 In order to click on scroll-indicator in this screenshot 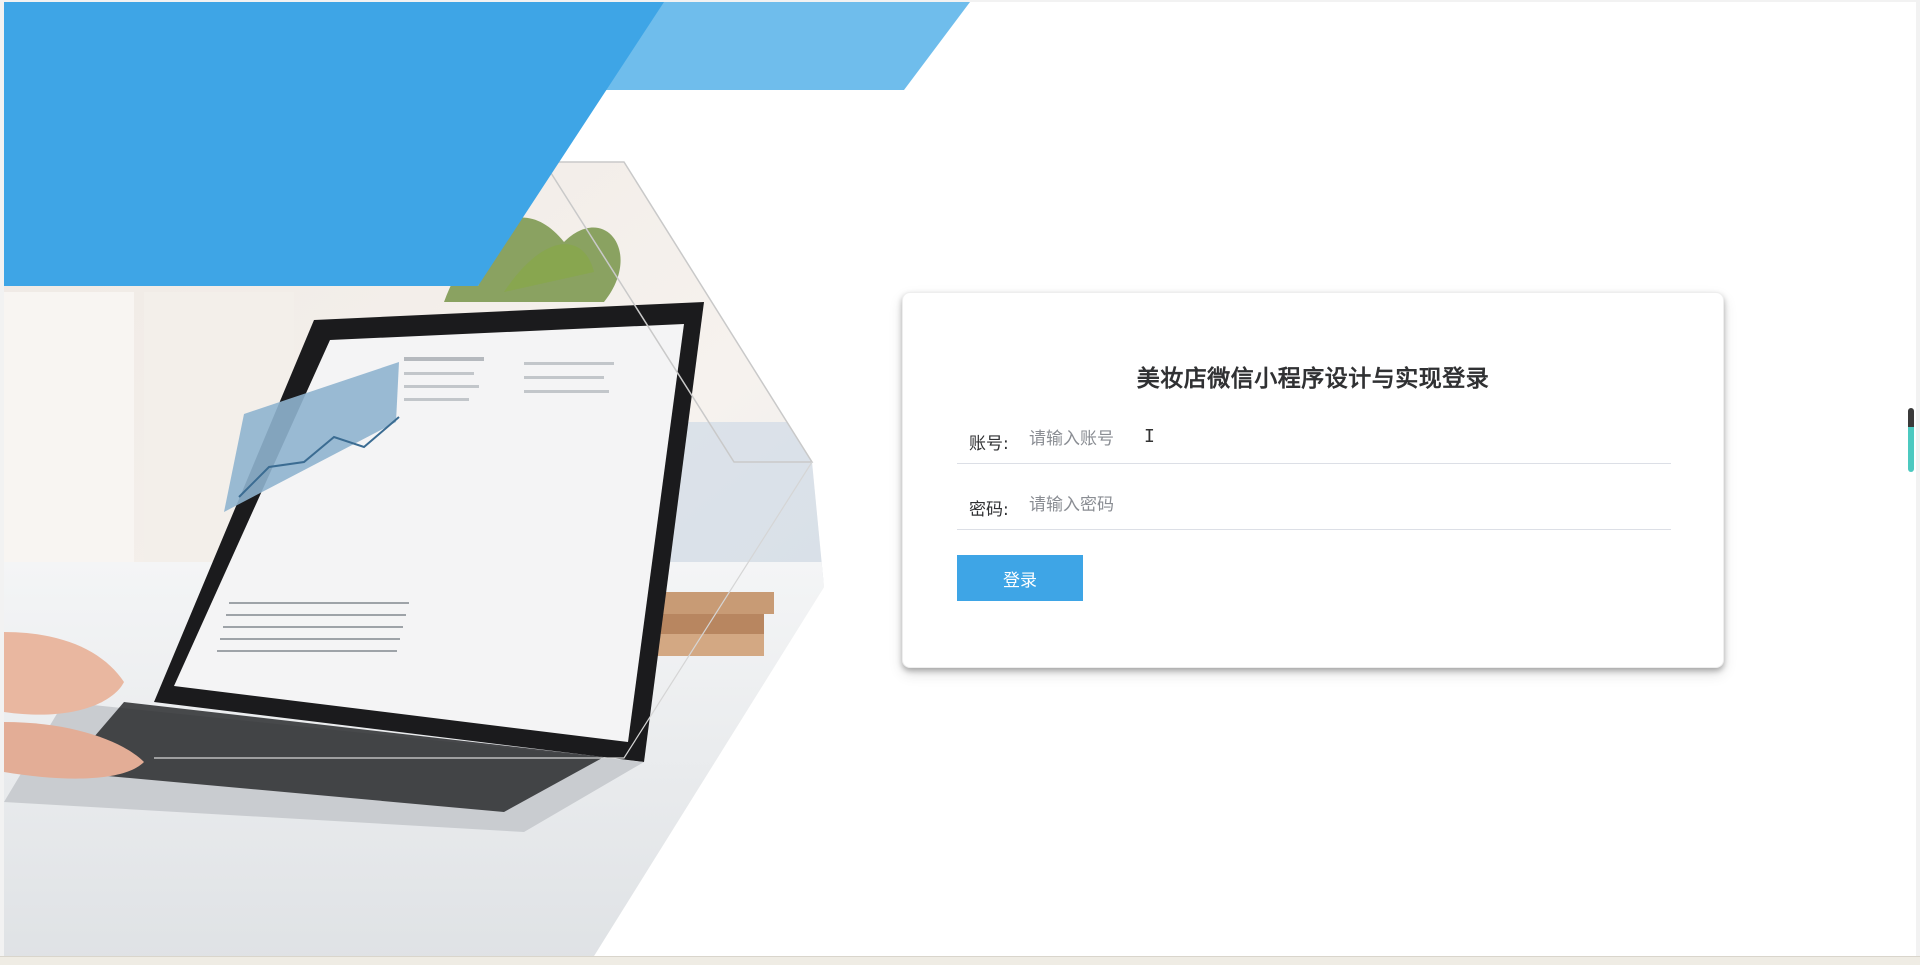, I will do `click(1911, 440)`.